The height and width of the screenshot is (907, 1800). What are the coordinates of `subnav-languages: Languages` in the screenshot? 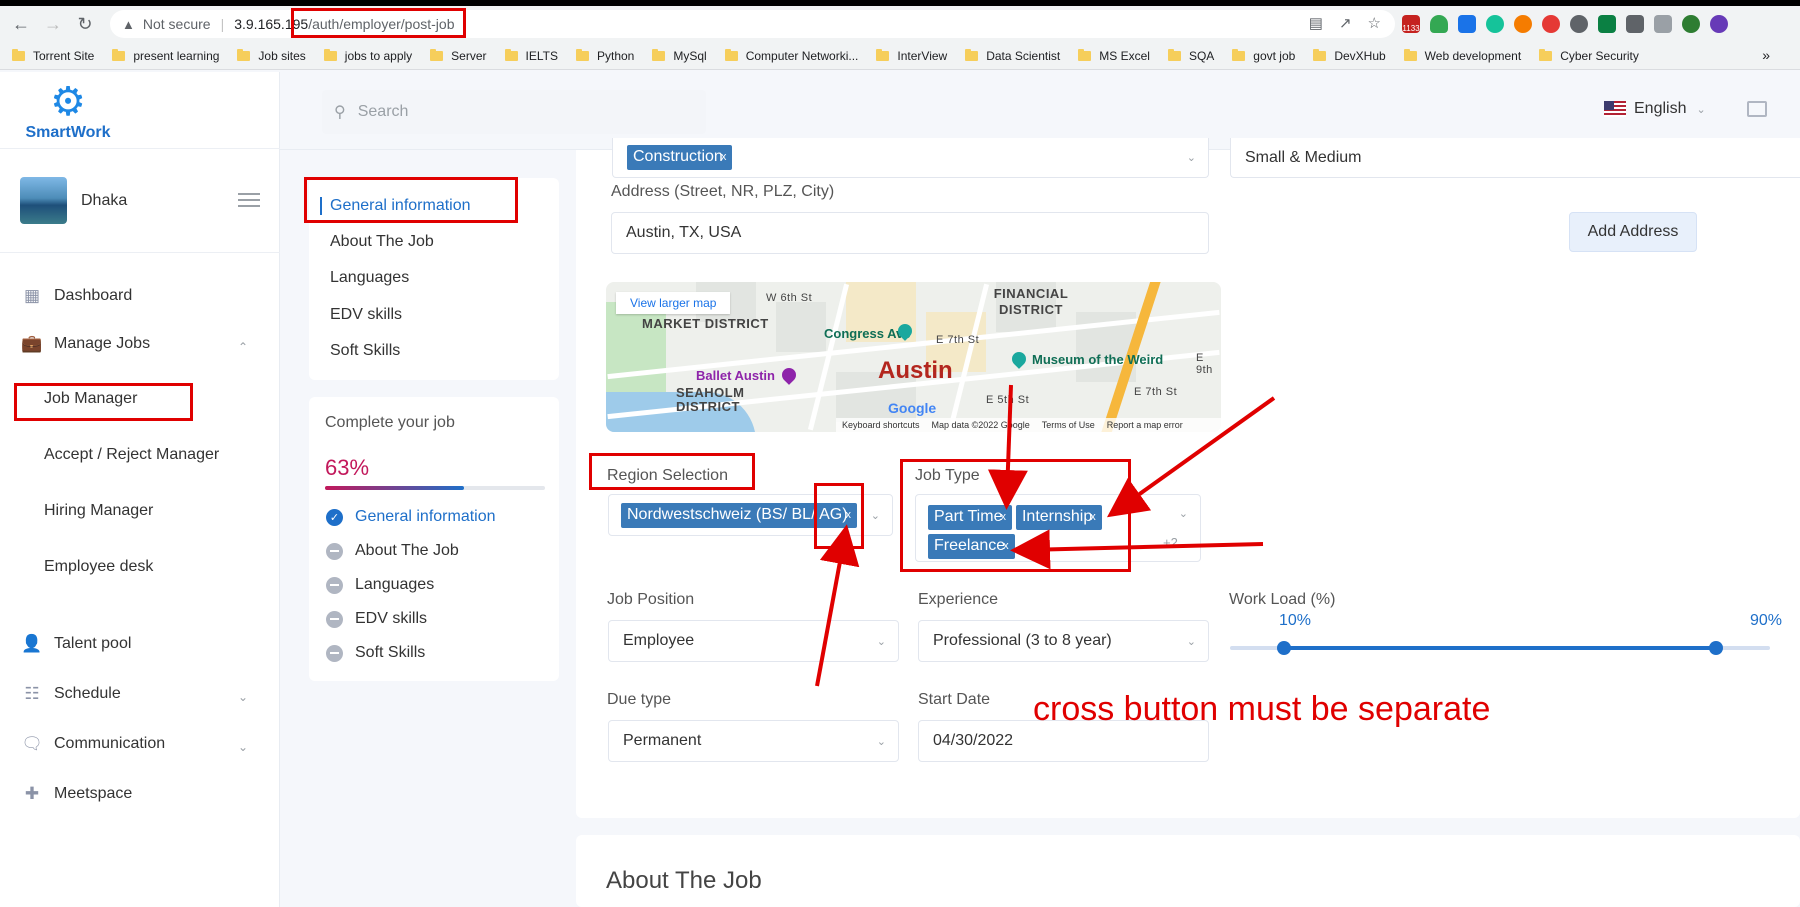 It's located at (369, 278).